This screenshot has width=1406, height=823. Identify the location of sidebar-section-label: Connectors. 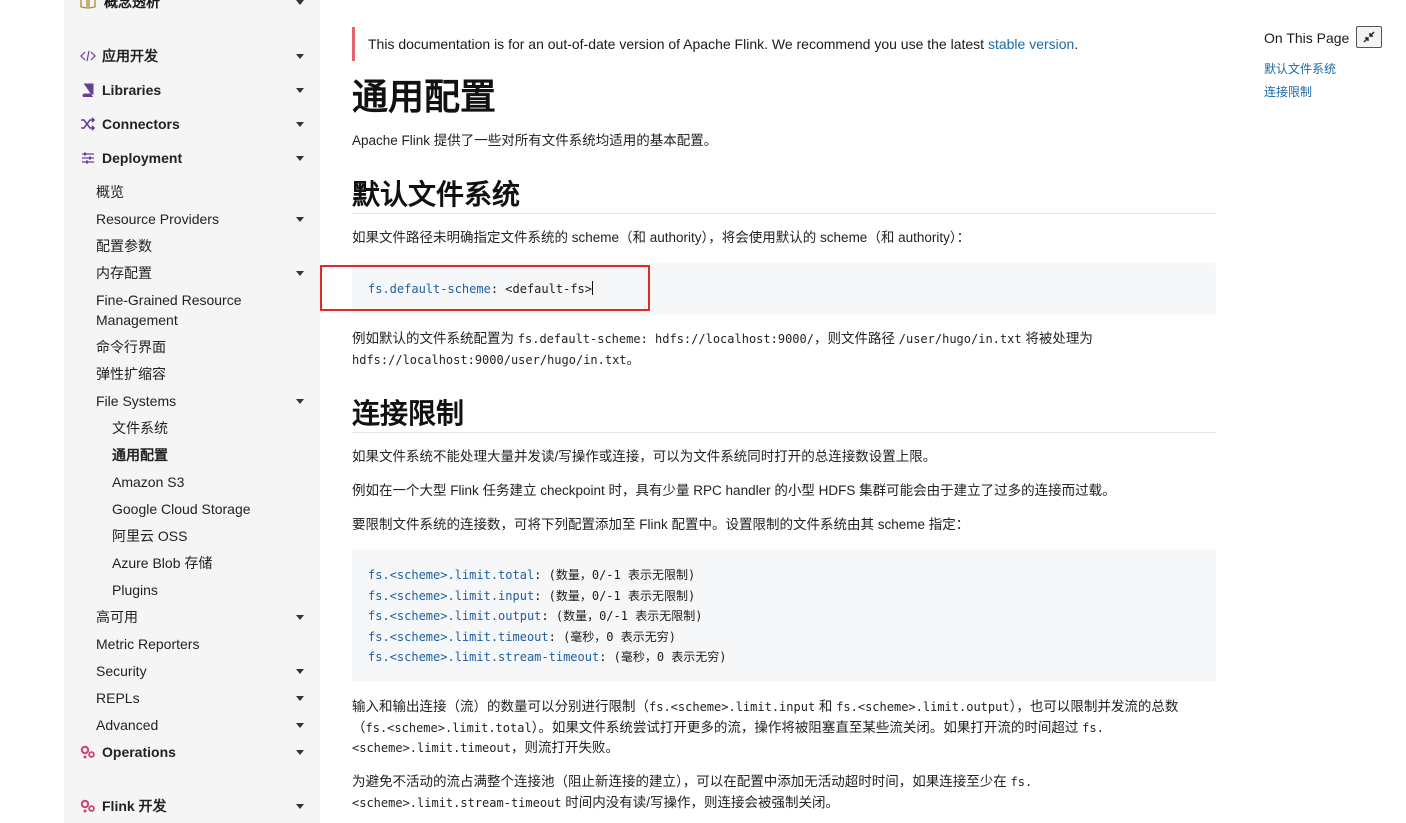
(141, 124).